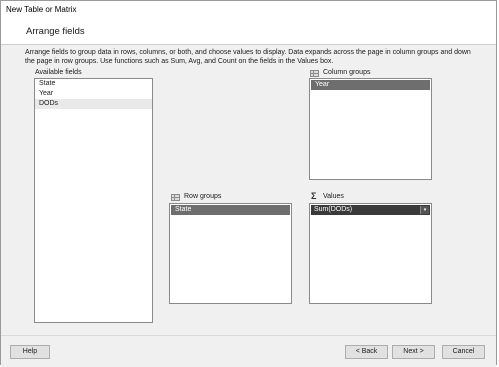 This screenshot has height=367, width=499. Describe the element at coordinates (370, 210) in the screenshot. I see `value-item: Sum(DODs) ▾` at that location.